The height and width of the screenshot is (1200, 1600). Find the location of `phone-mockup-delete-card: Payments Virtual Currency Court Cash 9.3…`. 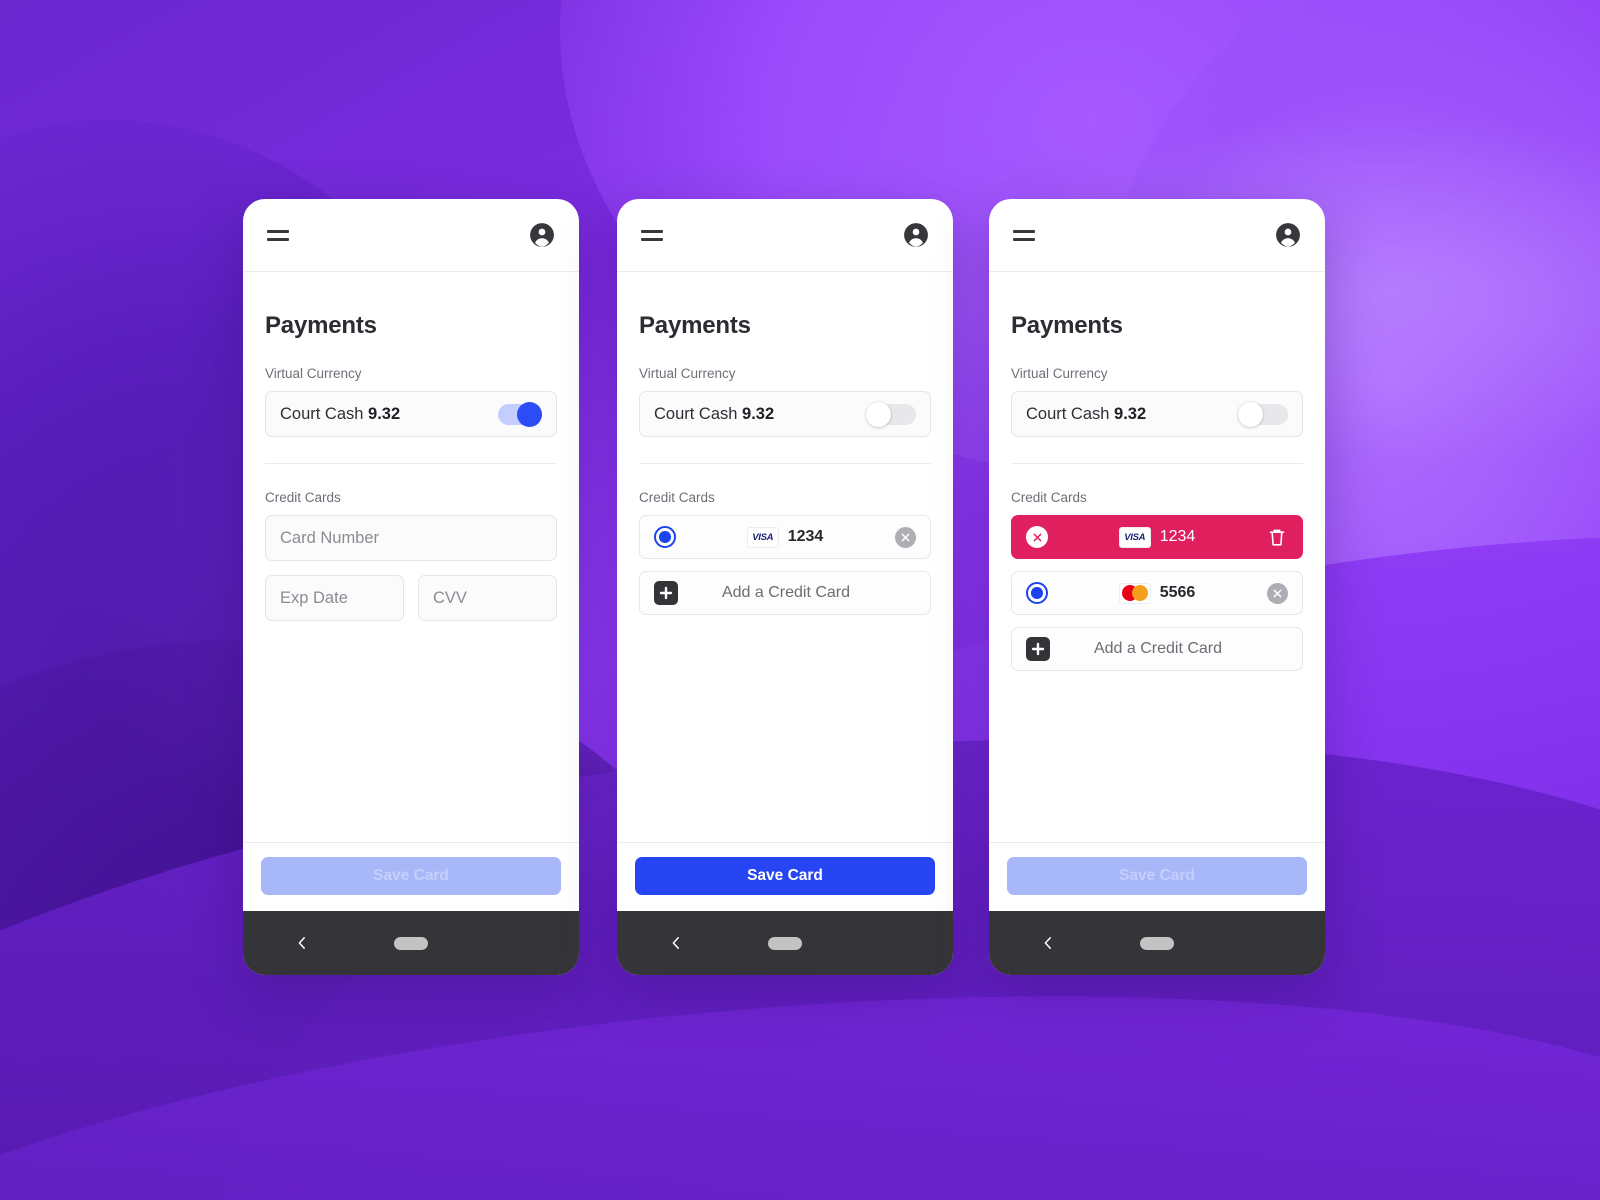

phone-mockup-delete-card: Payments Virtual Currency Court Cash 9.3… is located at coordinates (1157, 587).